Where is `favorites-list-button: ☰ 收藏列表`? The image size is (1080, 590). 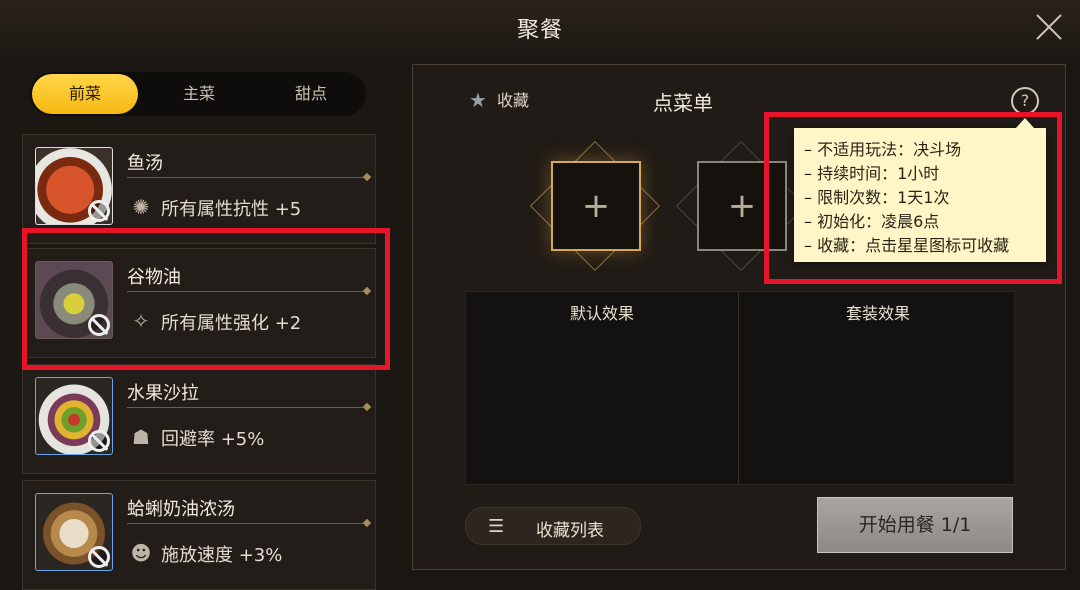 favorites-list-button: ☰ 收藏列表 is located at coordinates (553, 526).